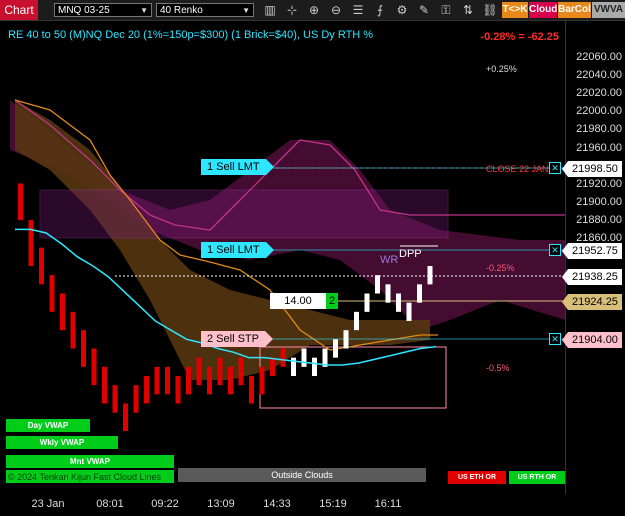 This screenshot has height=516, width=625. Describe the element at coordinates (477, 477) in the screenshot. I see `eth-or-button: US ETH OR` at that location.